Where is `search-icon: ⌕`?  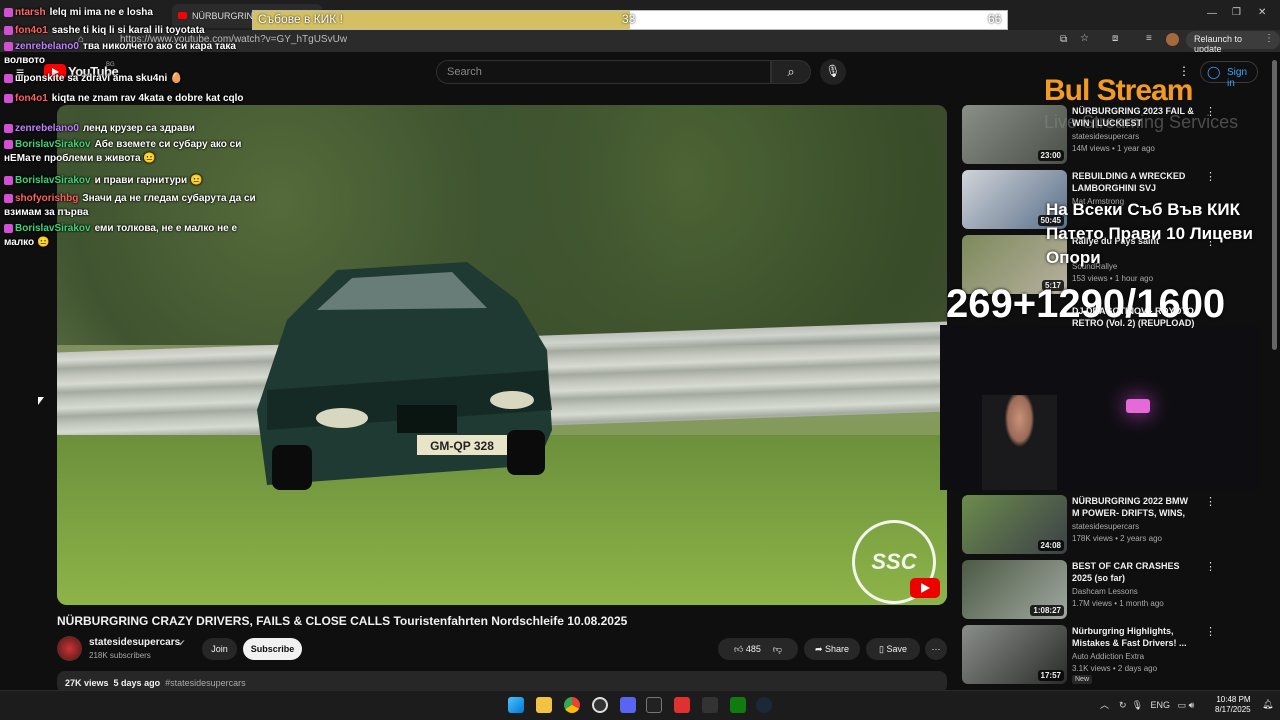
search-icon: ⌕ is located at coordinates (791, 71).